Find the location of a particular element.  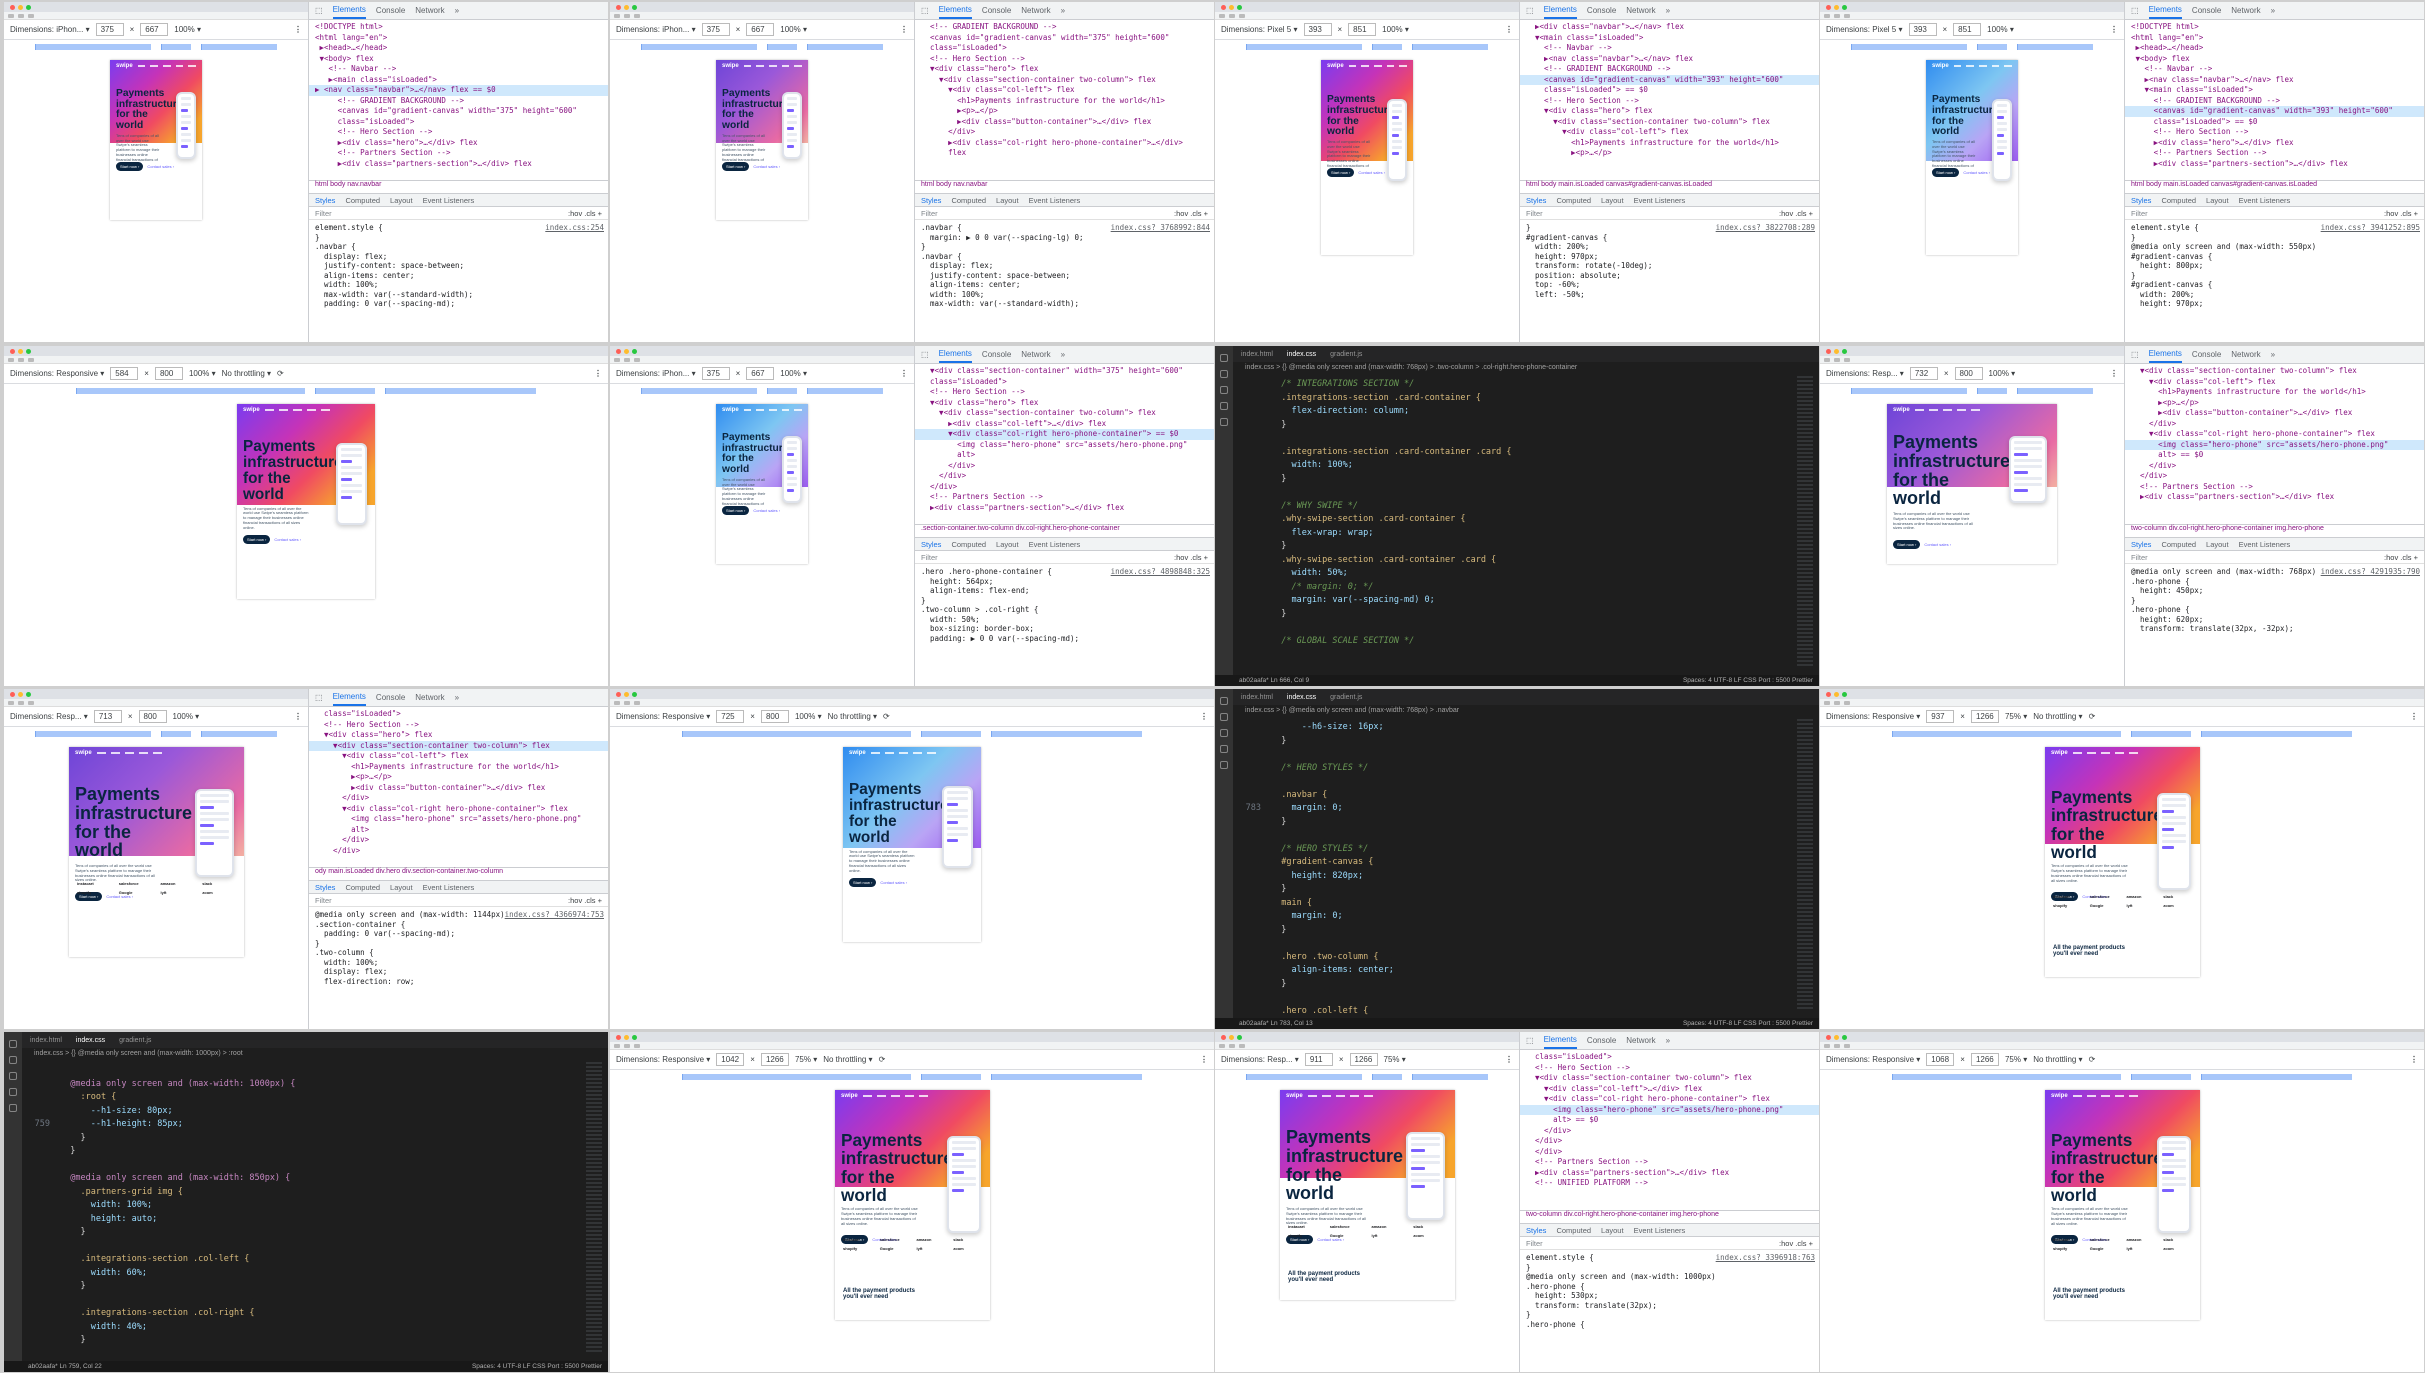

close-dot-icon is located at coordinates (1828, 351).